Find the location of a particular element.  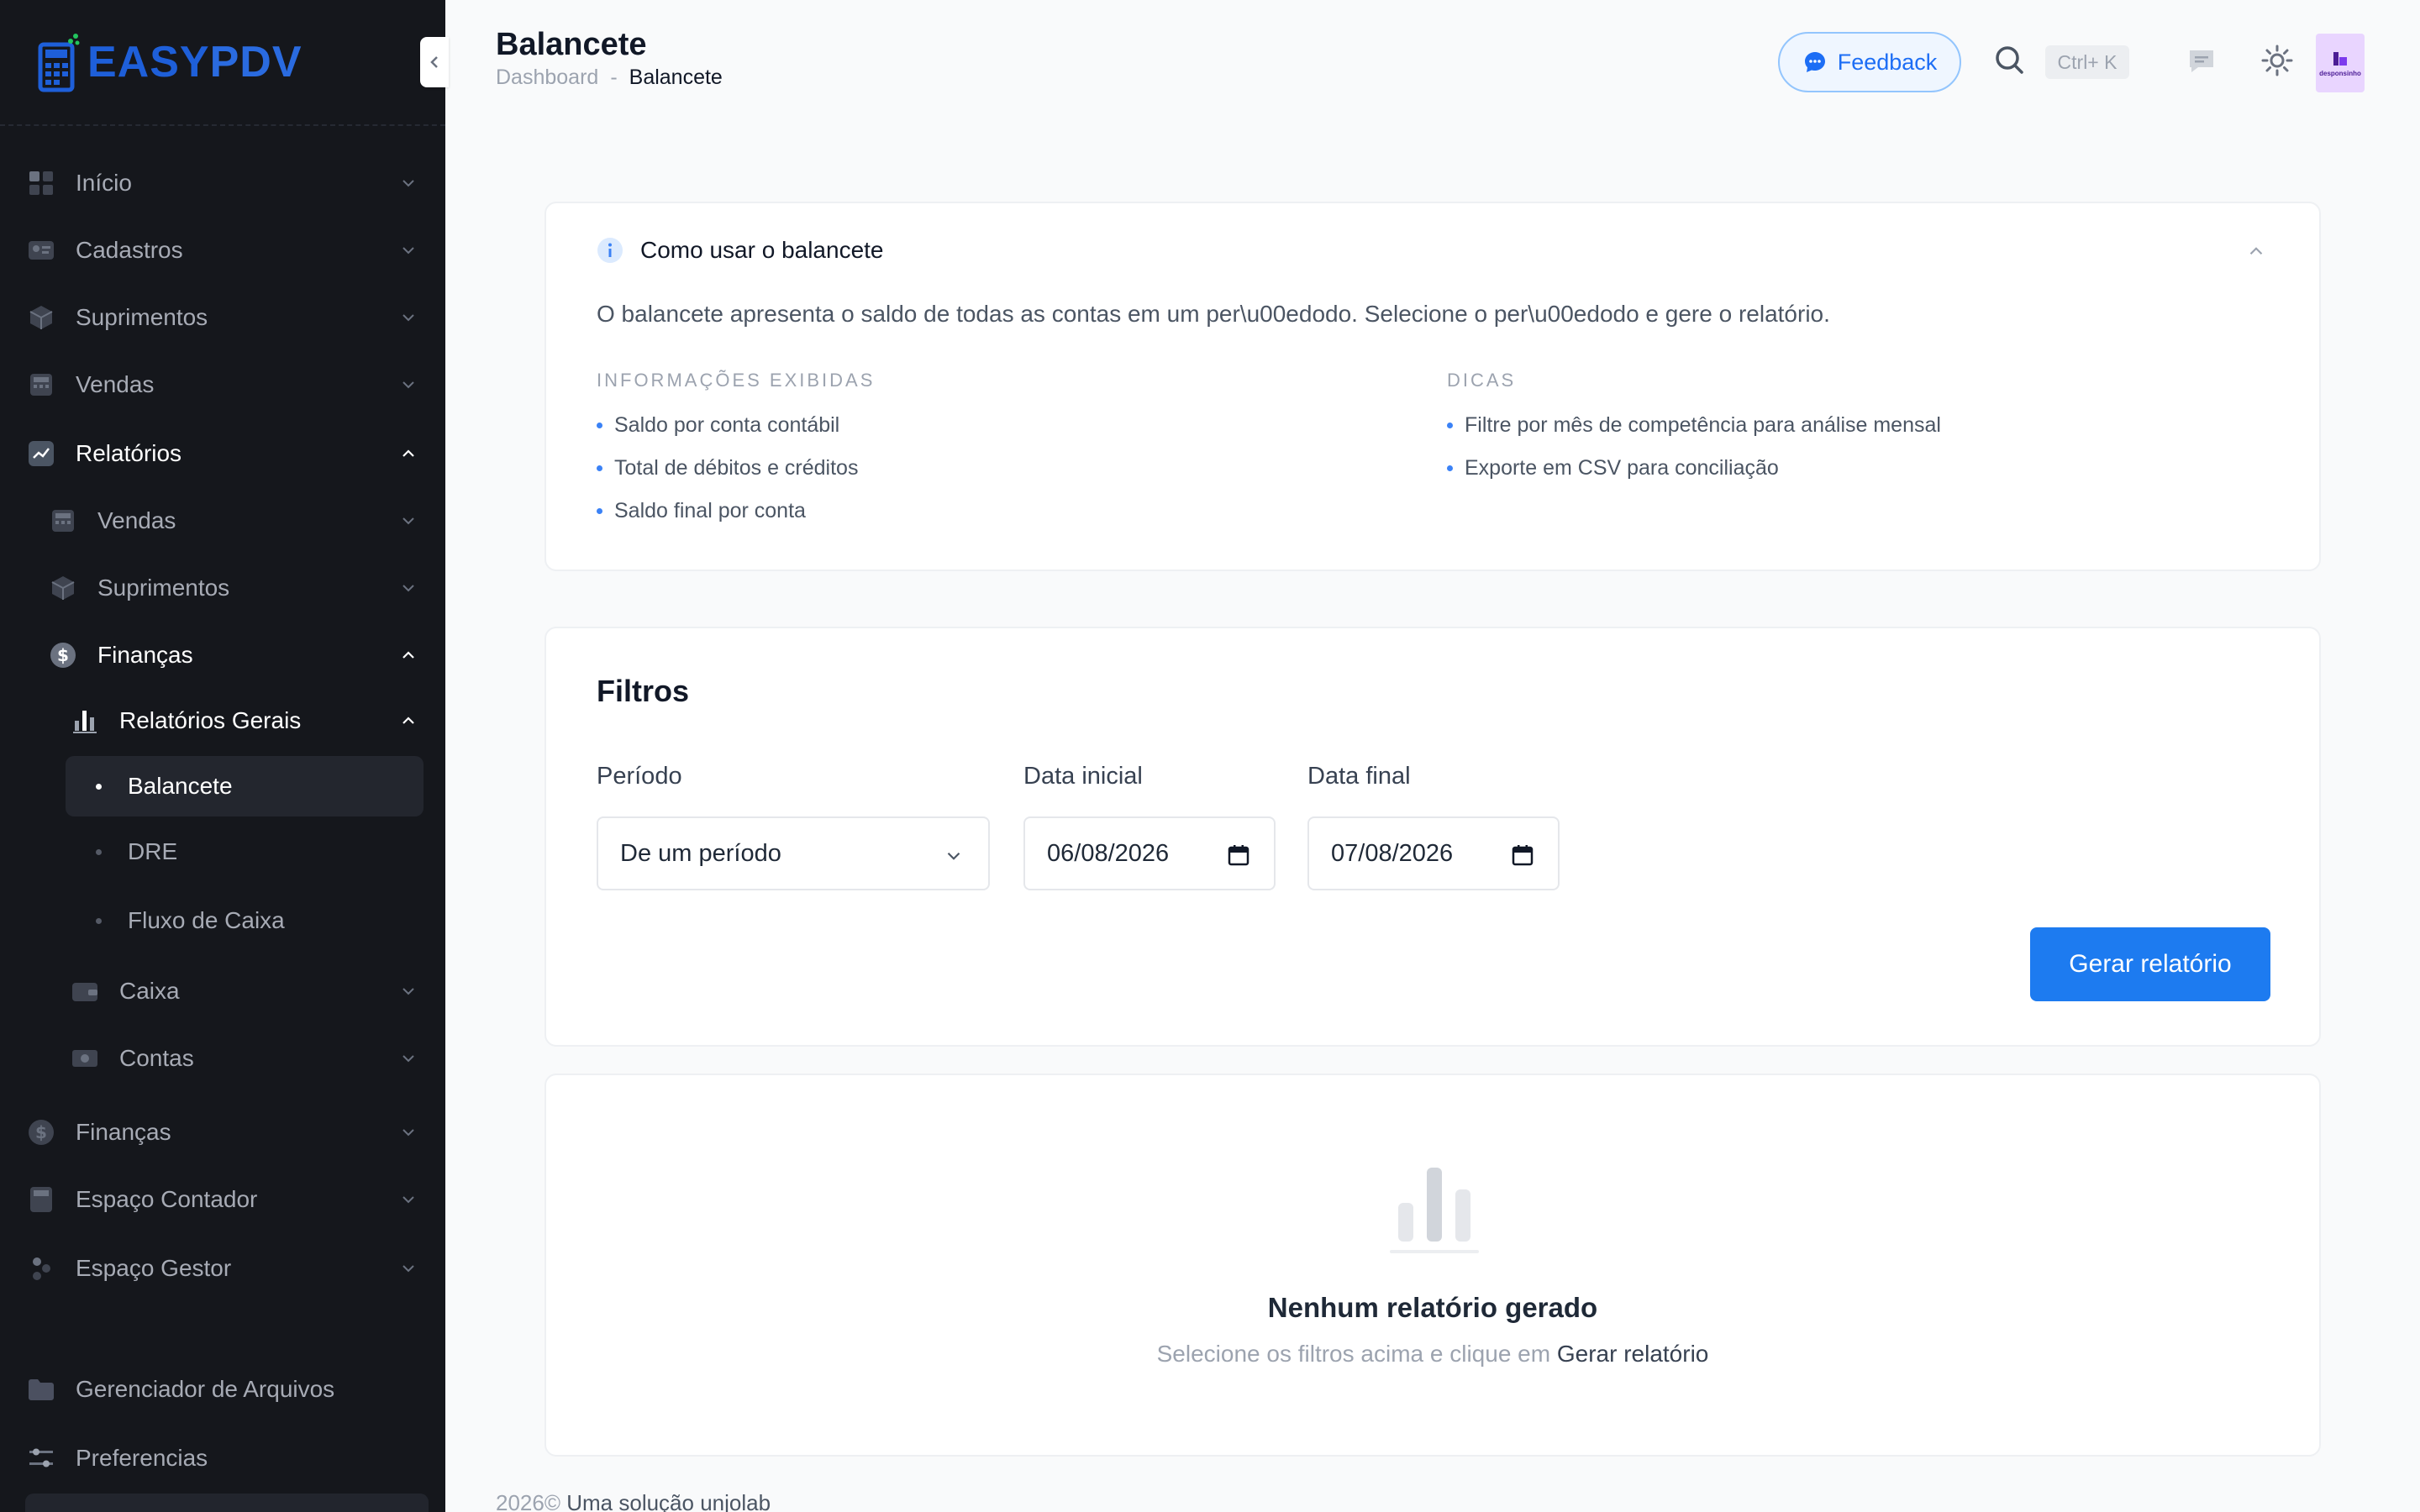

list-item-text: Saldo por conta contábil is located at coordinates (727, 425).